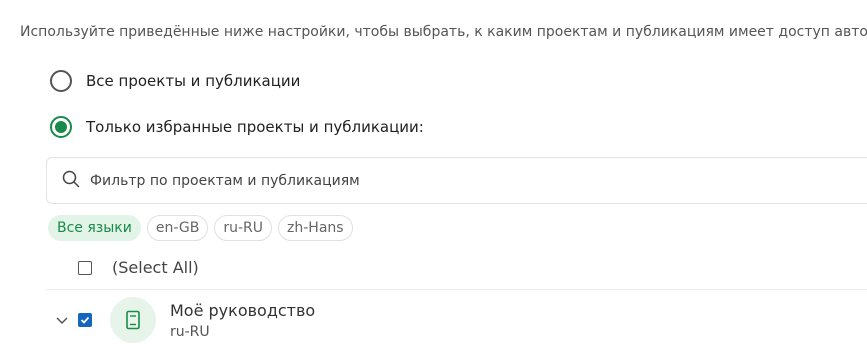 The width and height of the screenshot is (867, 355). What do you see at coordinates (315, 228) in the screenshot?
I see `chip-zh-hans: zh-Hans` at bounding box center [315, 228].